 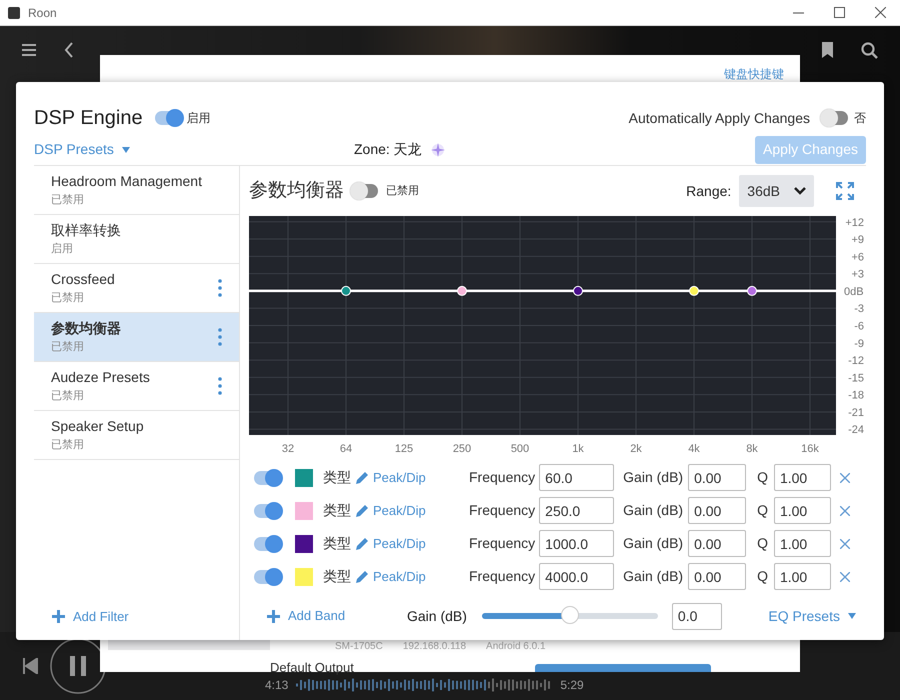 What do you see at coordinates (776, 191) in the screenshot?
I see `range-select: 36dB` at bounding box center [776, 191].